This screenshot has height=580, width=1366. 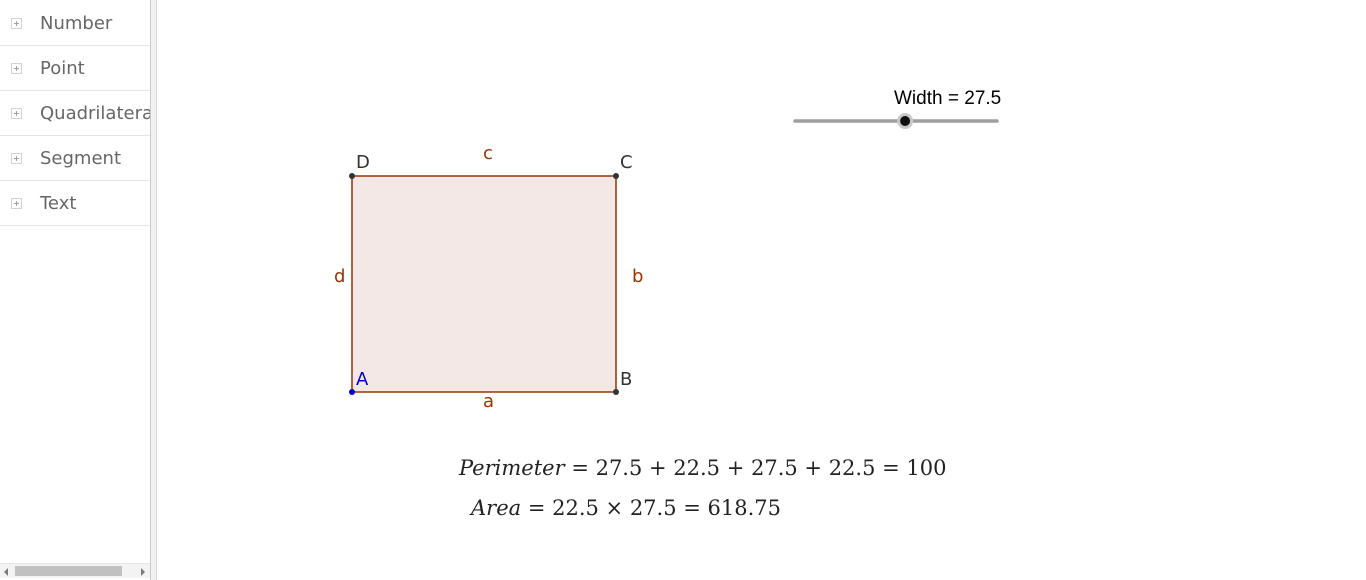 I want to click on category-number: Number, so click(x=75, y=24).